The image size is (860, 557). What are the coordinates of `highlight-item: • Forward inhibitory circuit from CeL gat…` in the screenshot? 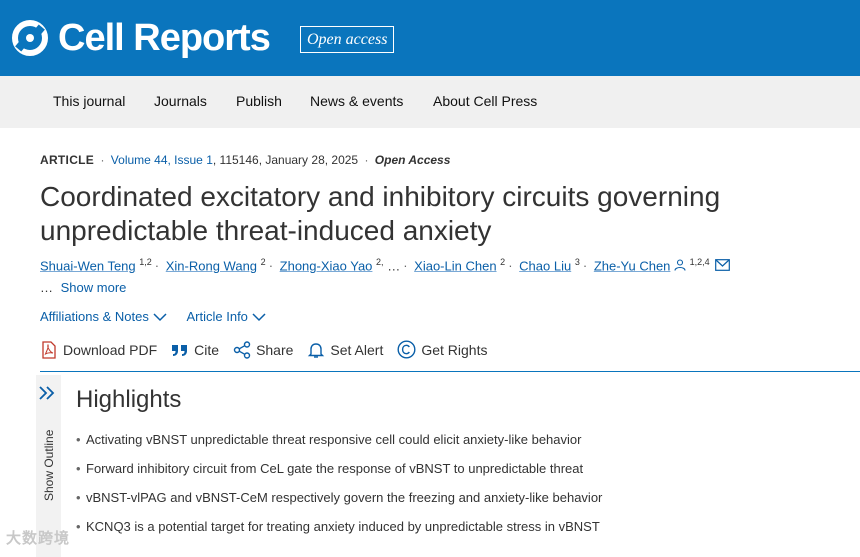 It's located at (330, 468).